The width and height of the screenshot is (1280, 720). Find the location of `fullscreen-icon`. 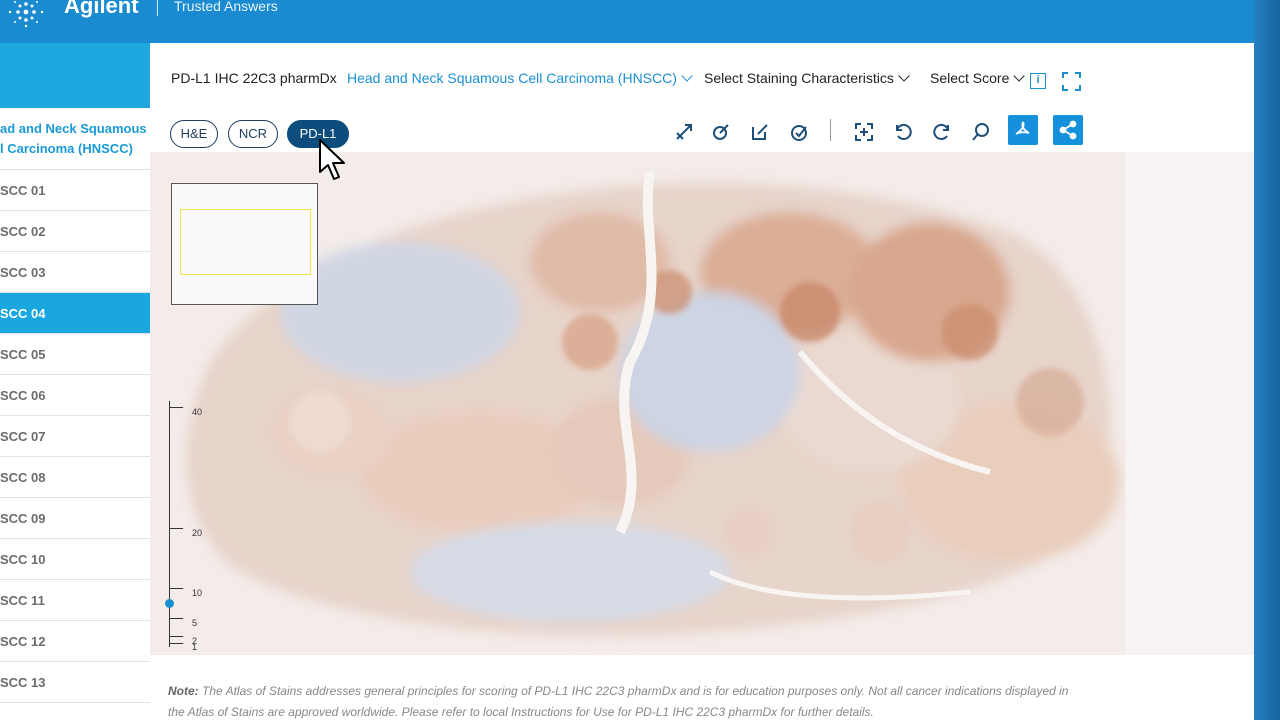

fullscreen-icon is located at coordinates (1071, 81).